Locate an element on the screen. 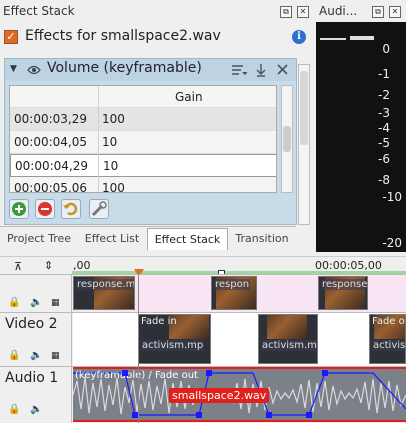 This screenshot has height=423, width=406. meter-scale-label: -5 is located at coordinates (384, 143).